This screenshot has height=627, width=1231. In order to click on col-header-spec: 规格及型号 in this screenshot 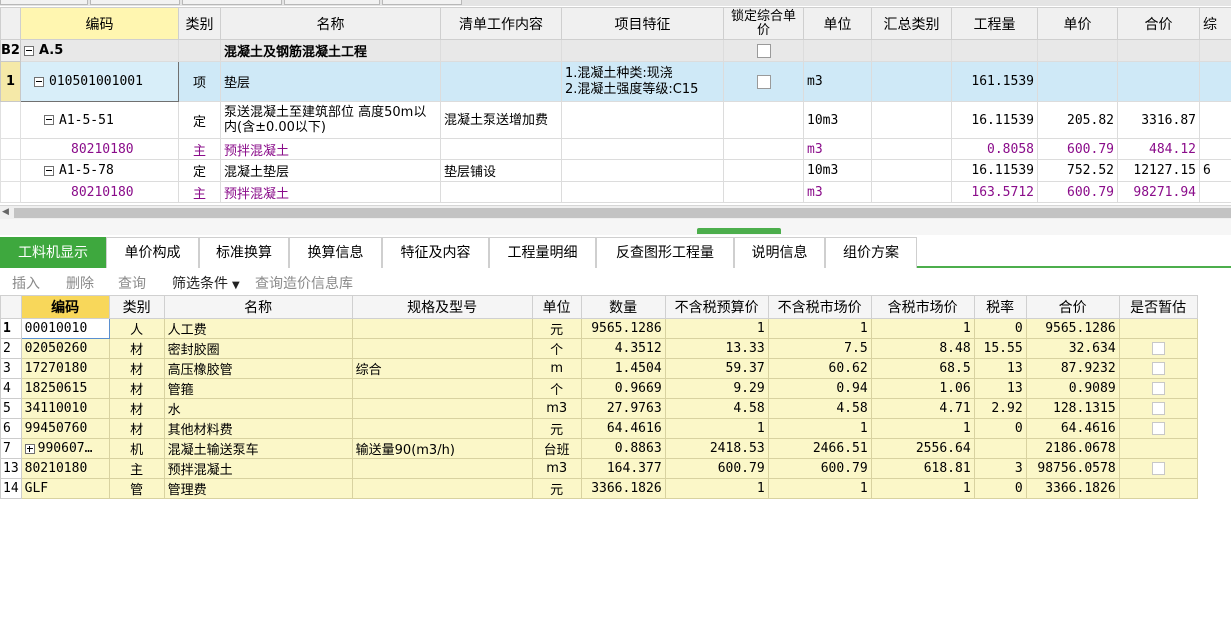, I will do `click(442, 307)`.